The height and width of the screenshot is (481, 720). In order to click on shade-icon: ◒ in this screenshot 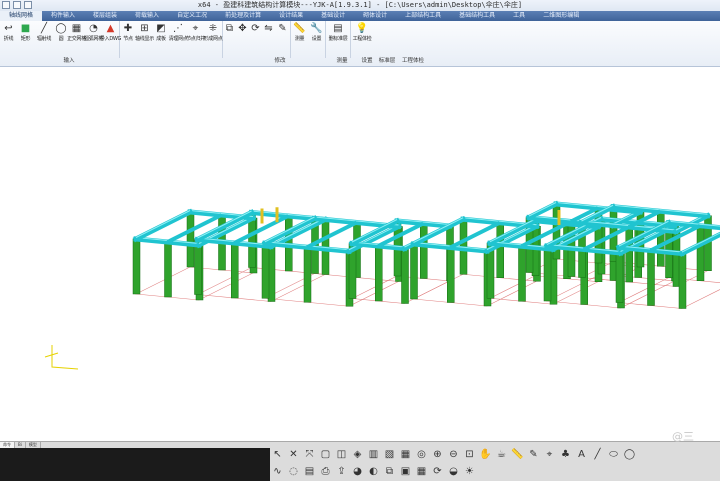, I will do `click(453, 471)`.